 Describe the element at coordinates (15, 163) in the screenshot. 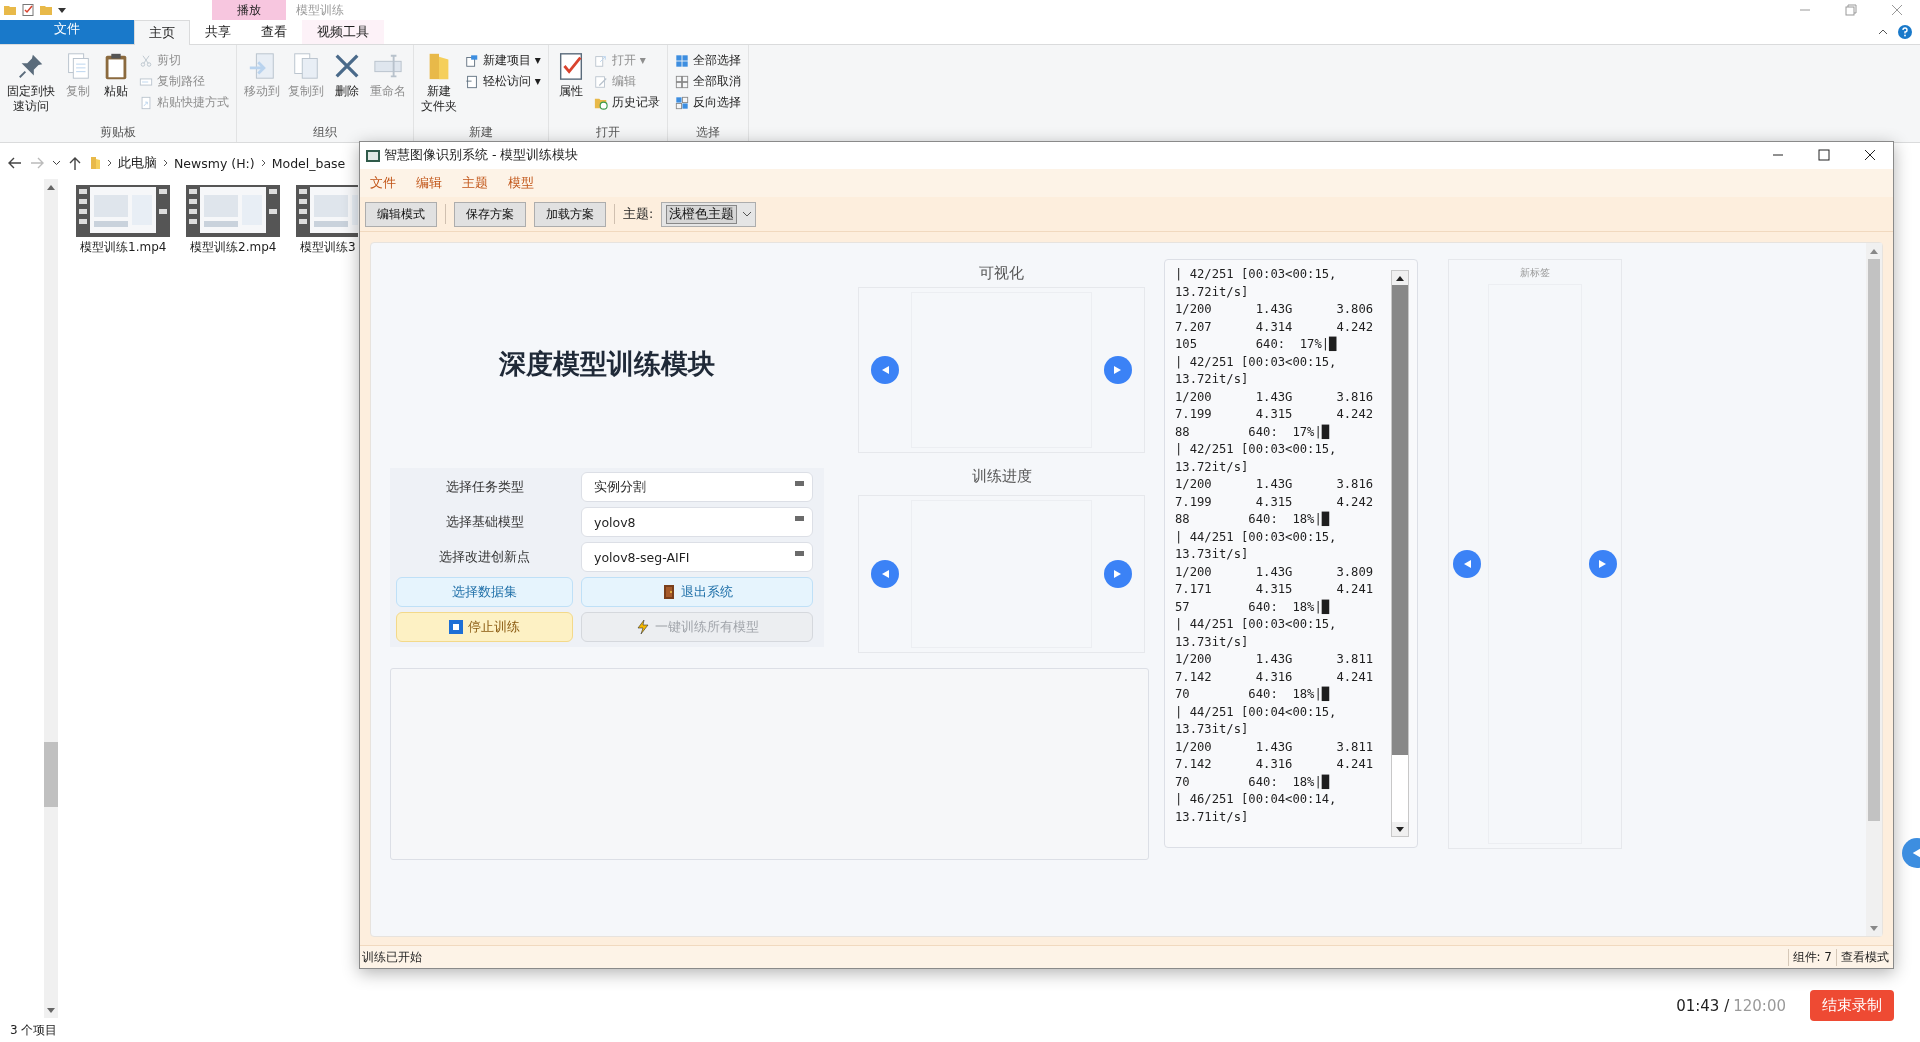

I see `back-icon` at that location.